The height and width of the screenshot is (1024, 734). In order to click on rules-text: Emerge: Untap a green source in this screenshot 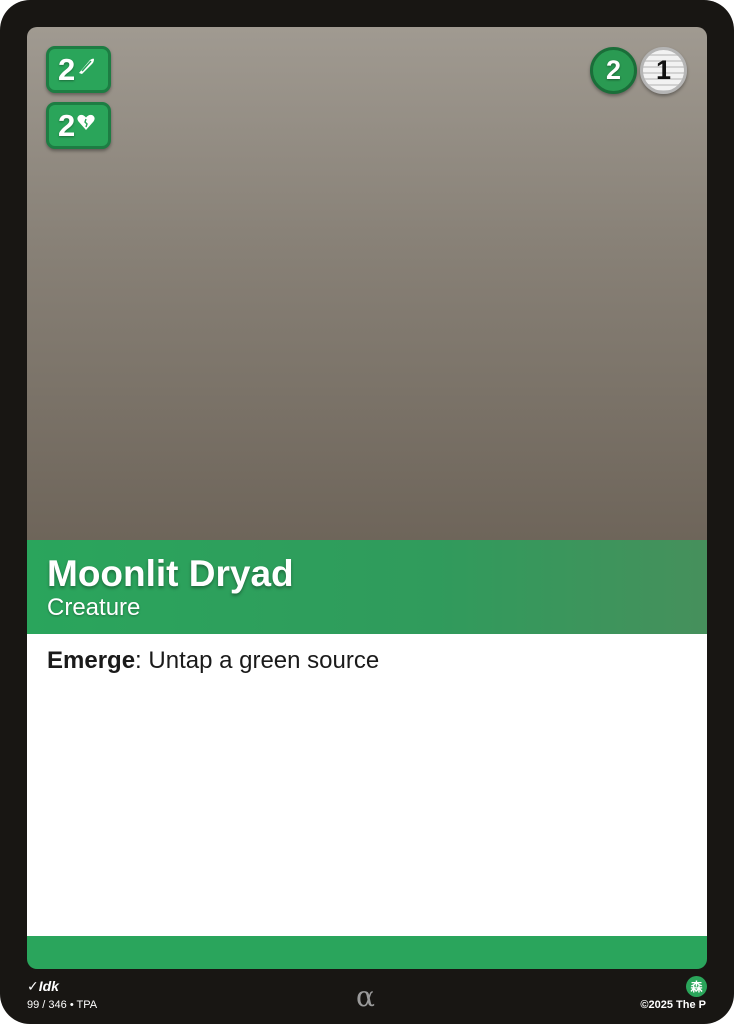, I will do `click(213, 661)`.